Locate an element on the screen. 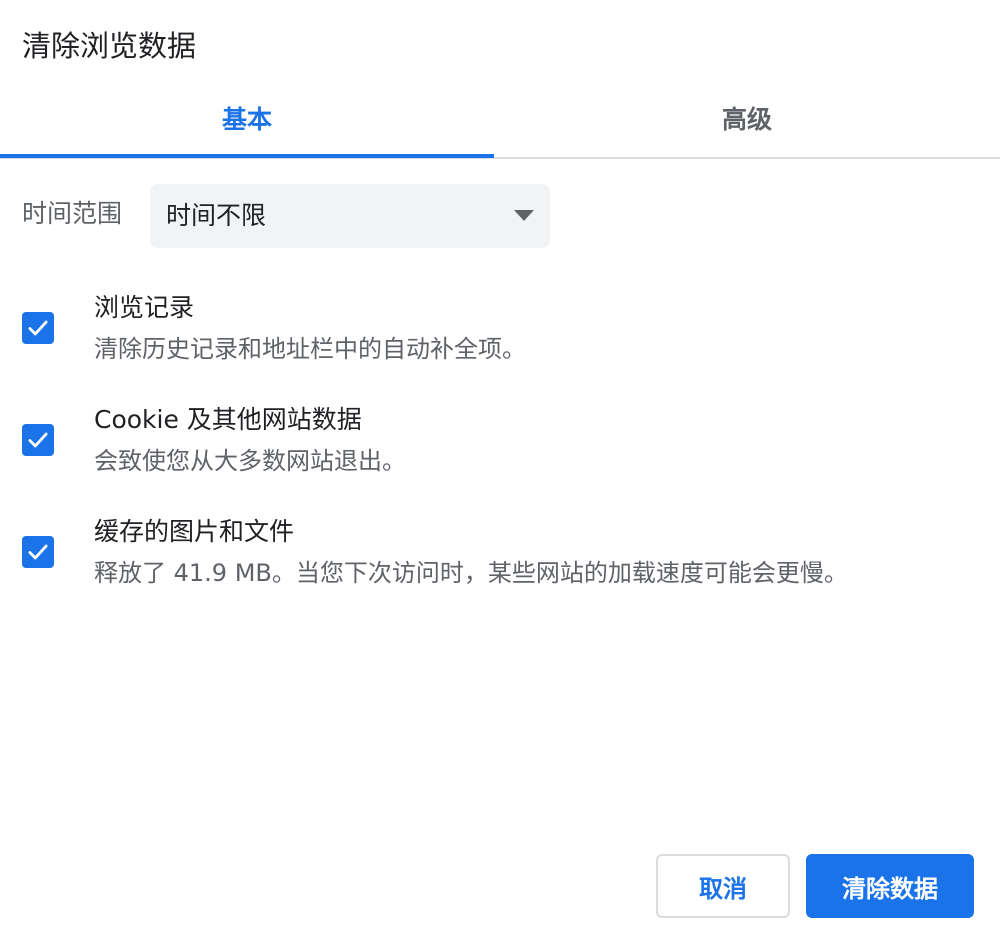 This screenshot has width=1000, height=946. option-description: 会致使您从大多数网站退出。 is located at coordinates (250, 461).